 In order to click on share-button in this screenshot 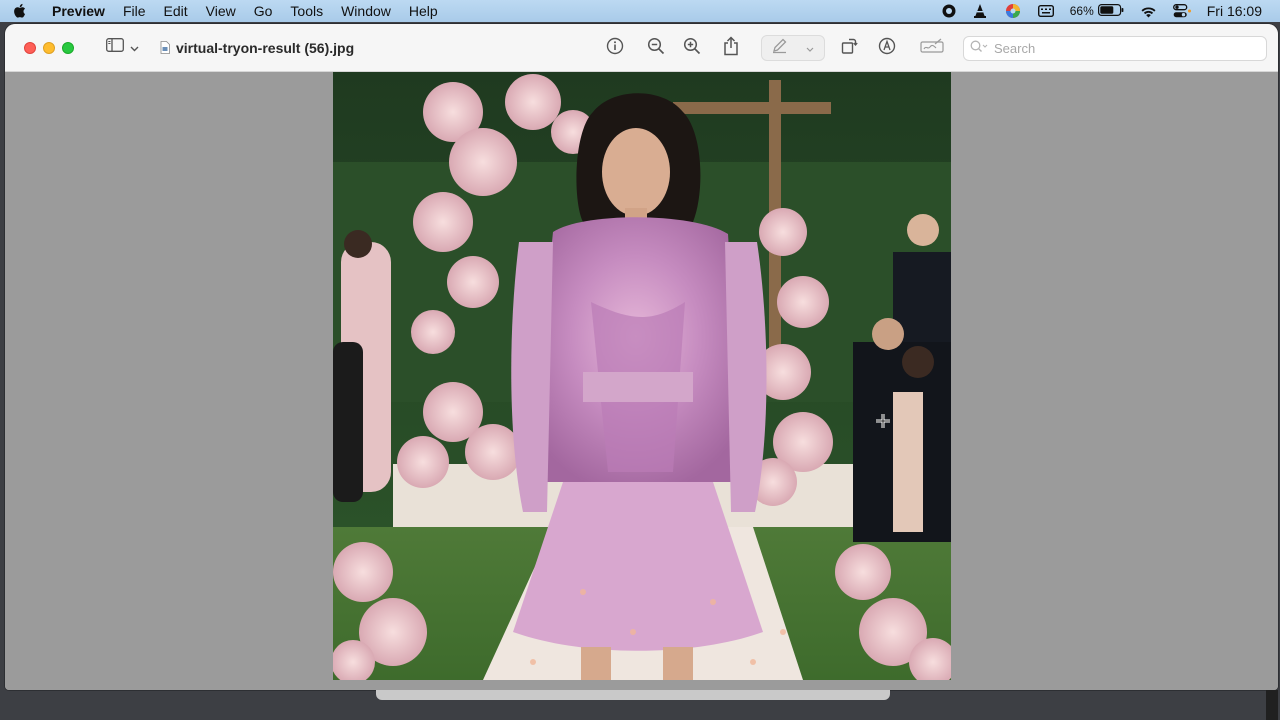, I will do `click(731, 48)`.